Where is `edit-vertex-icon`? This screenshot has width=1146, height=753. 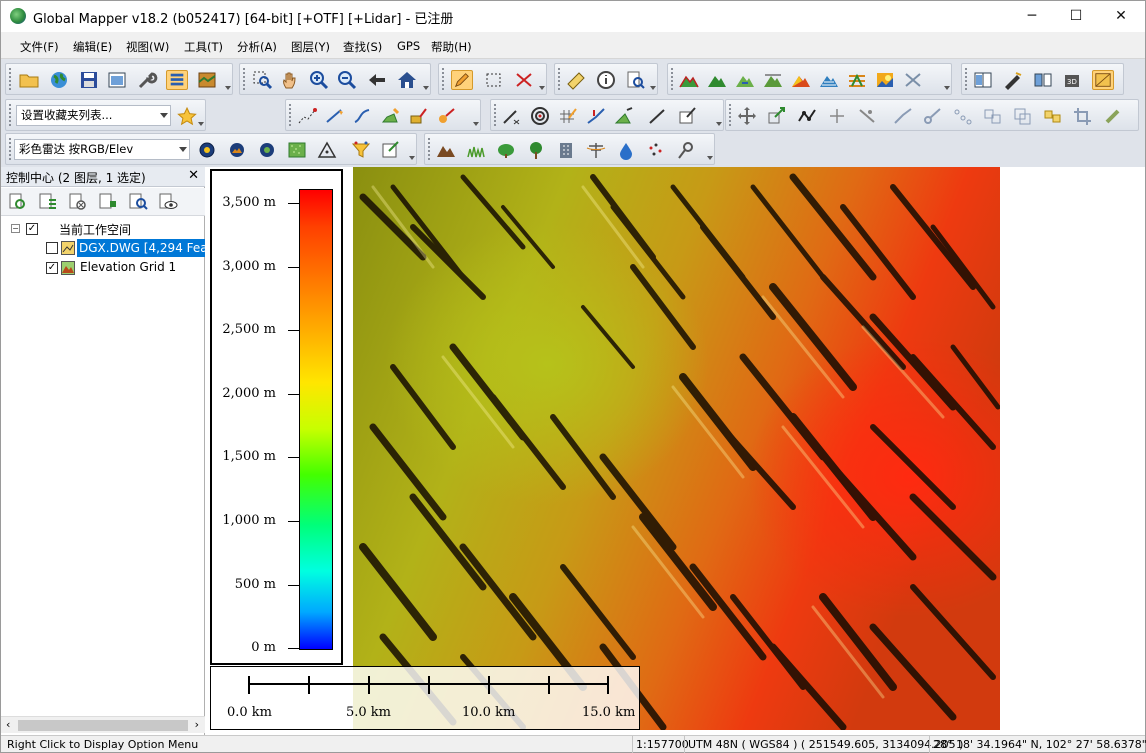 edit-vertex-icon is located at coordinates (512, 116).